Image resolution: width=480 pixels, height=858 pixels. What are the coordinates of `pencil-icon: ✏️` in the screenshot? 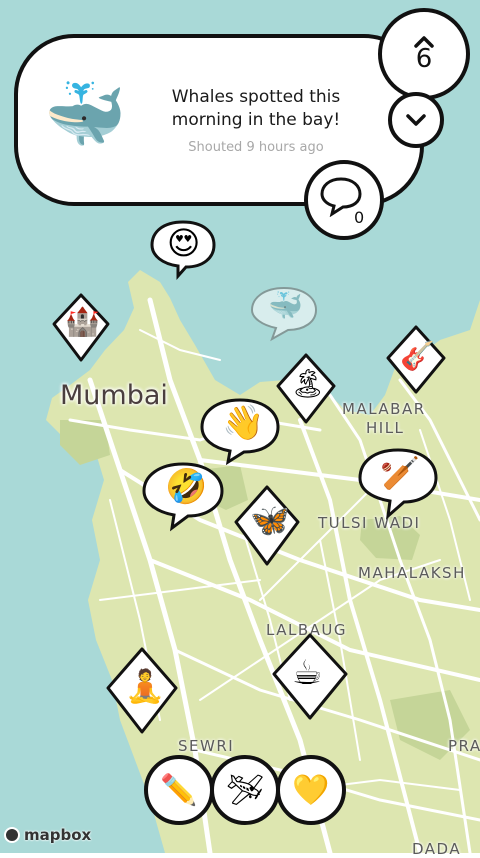 It's located at (179, 790).